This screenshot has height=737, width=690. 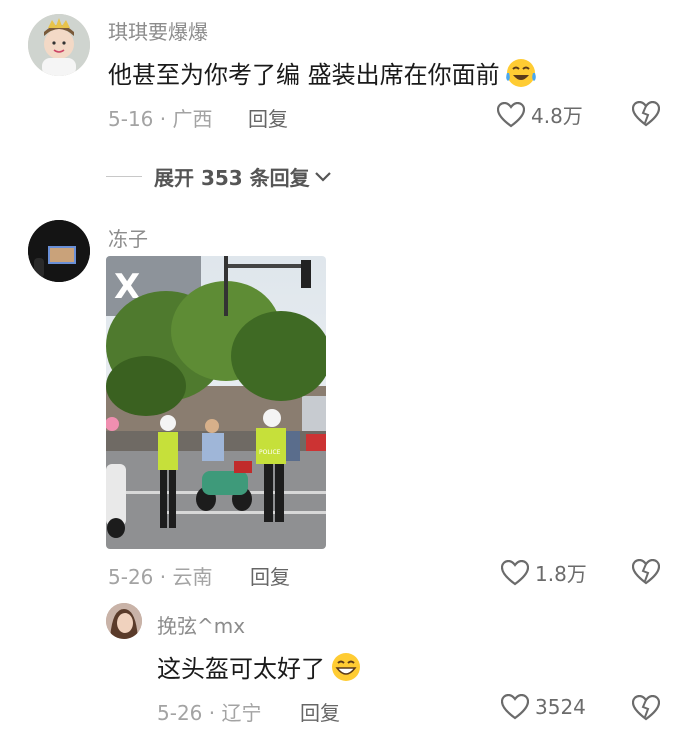 I want to click on police-vest-text: POLICE, so click(x=270, y=452).